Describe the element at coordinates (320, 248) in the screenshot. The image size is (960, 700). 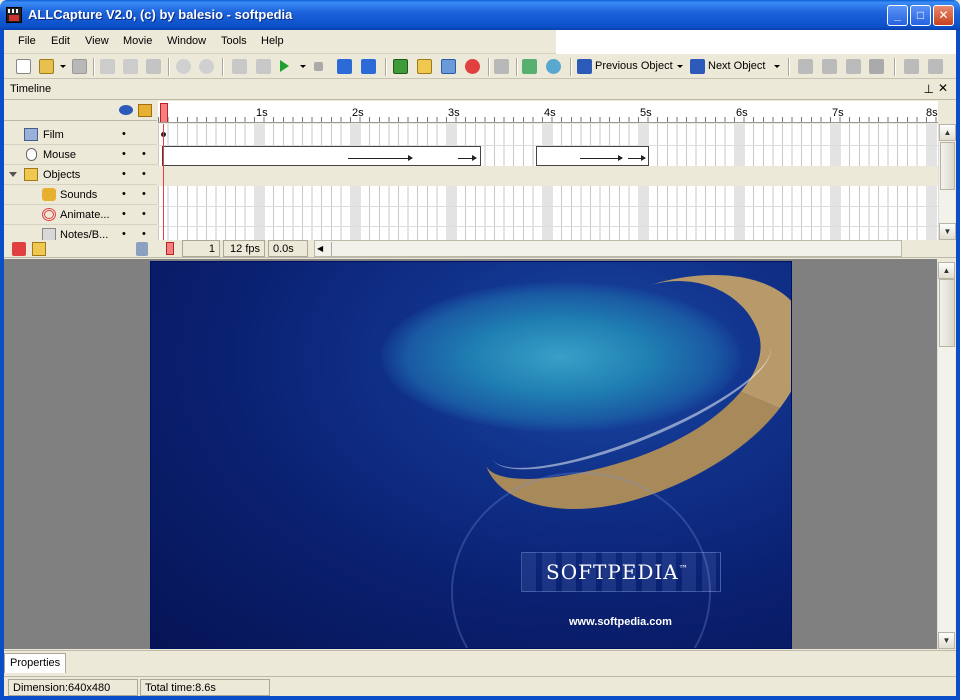
I see `scroll-left-icon: ◀` at that location.